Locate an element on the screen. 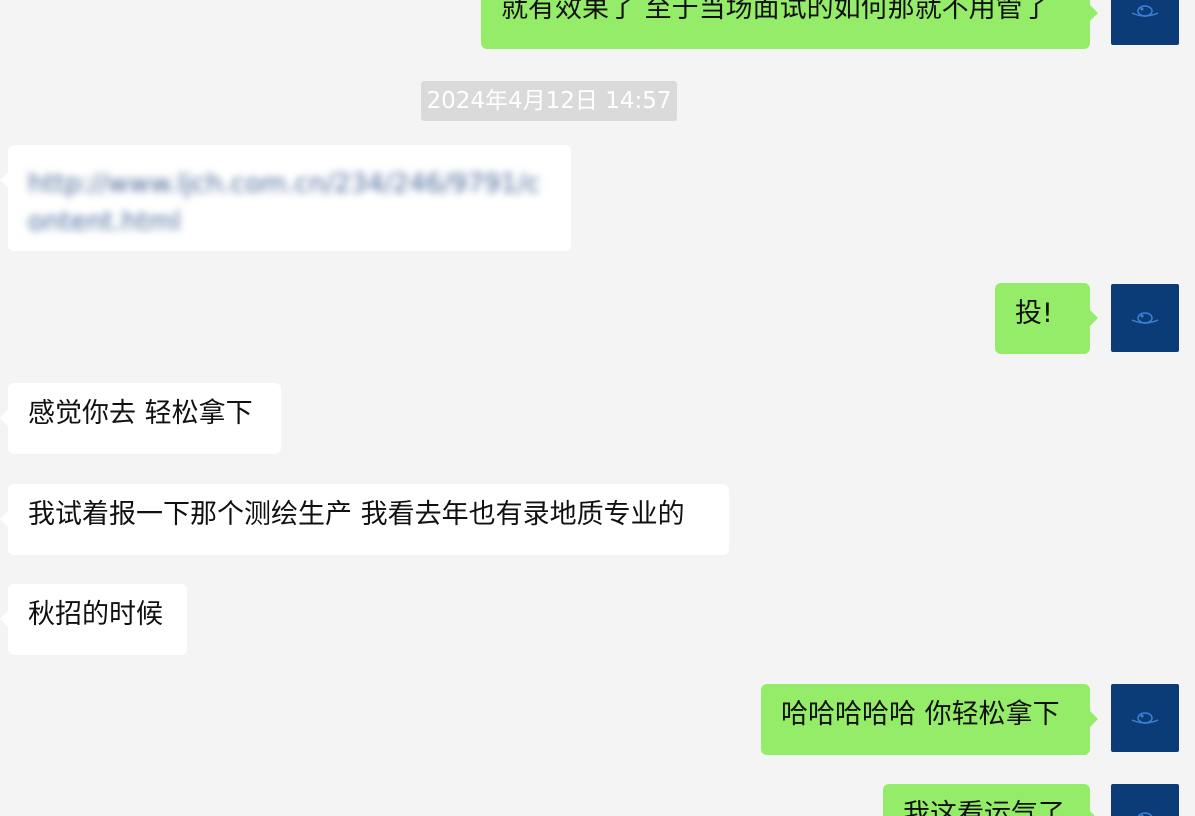 The image size is (1195, 816). incoming-message: 我试着报一下那个测绘生产 我看去年也有录地质专业的 is located at coordinates (364, 519).